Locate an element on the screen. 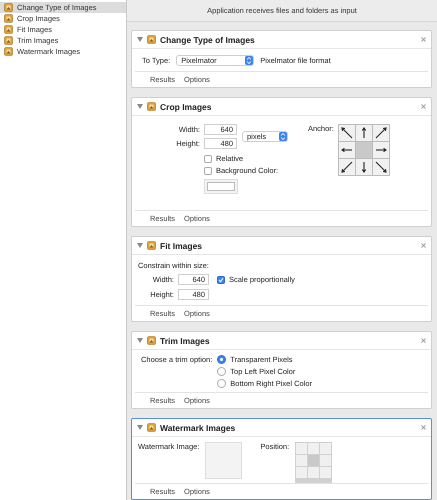  action-title: Trim Images is located at coordinates (185, 341).